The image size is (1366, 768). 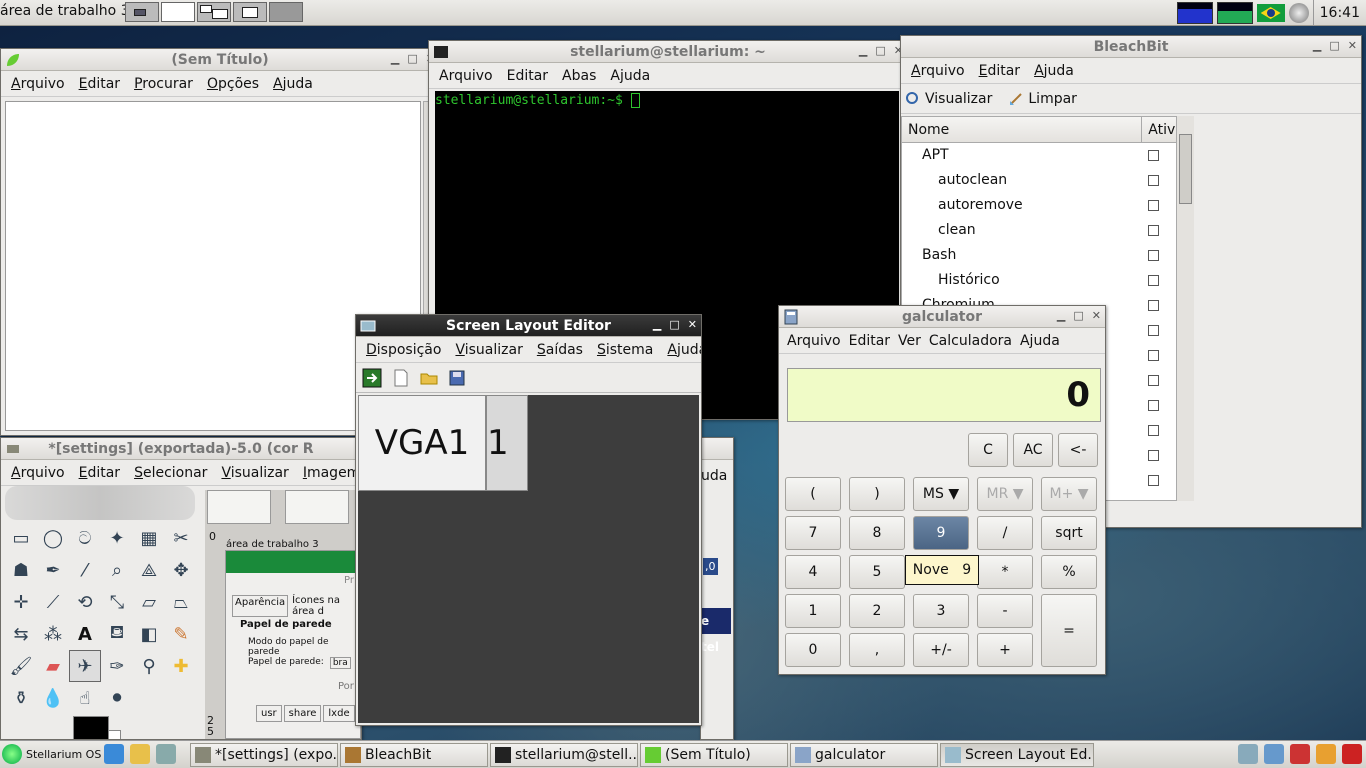 I want to click on column-name: Nome, so click(x=1022, y=129).